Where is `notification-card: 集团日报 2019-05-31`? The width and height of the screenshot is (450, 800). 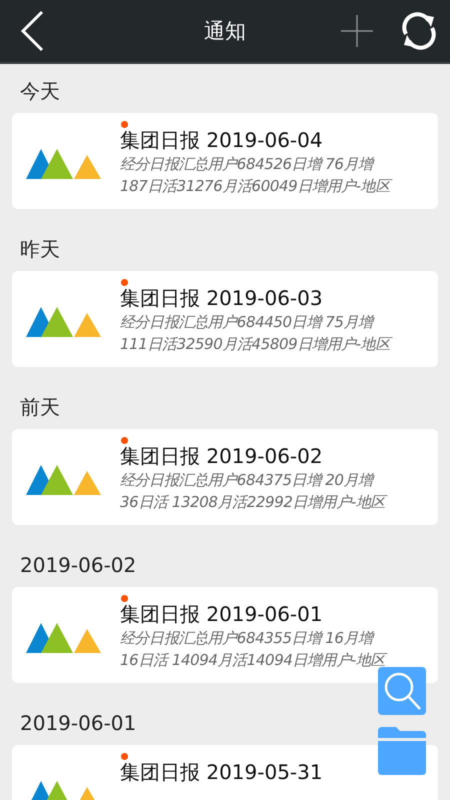
notification-card: 集团日报 2019-05-31 is located at coordinates (225, 772).